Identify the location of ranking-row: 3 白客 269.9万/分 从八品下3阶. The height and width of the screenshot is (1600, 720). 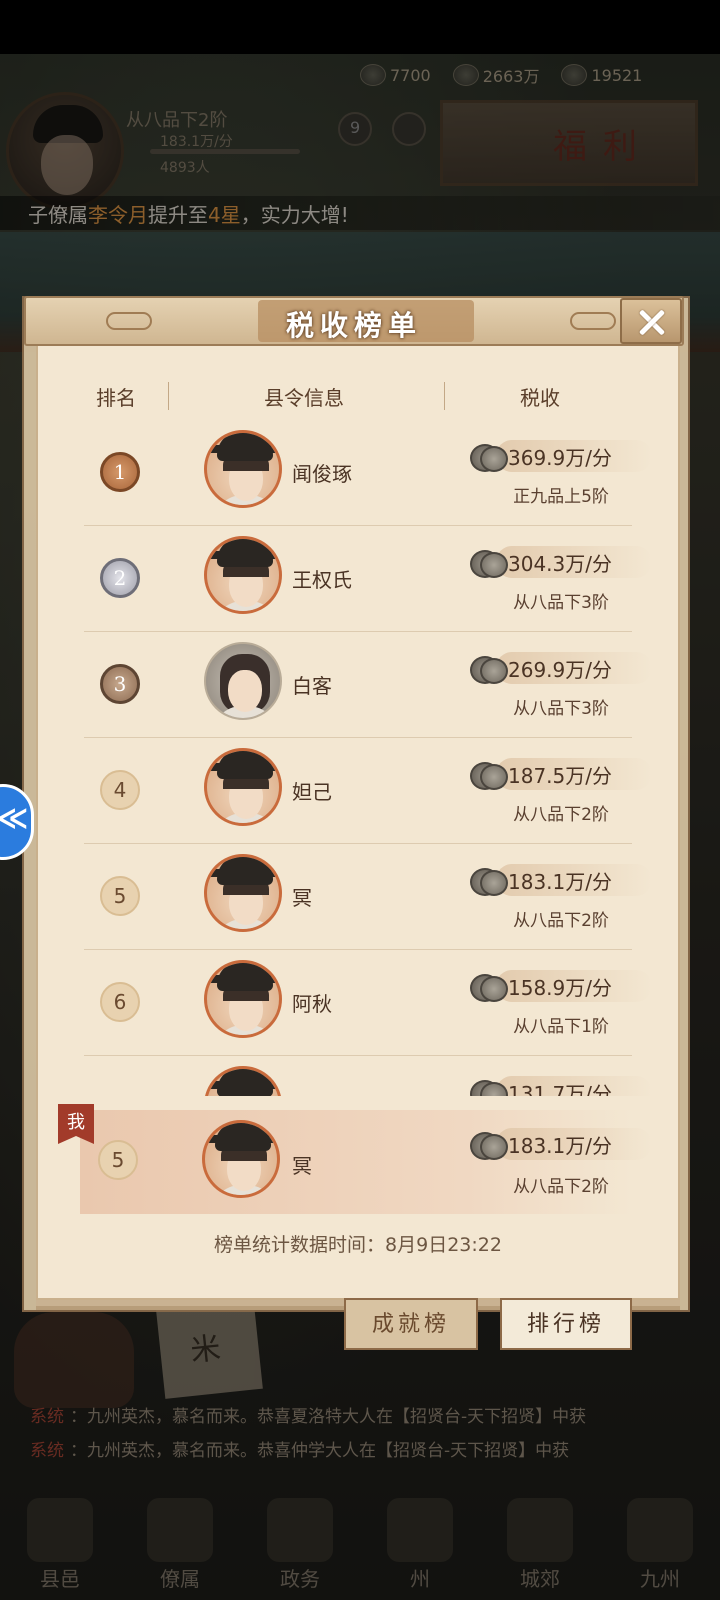
(358, 685).